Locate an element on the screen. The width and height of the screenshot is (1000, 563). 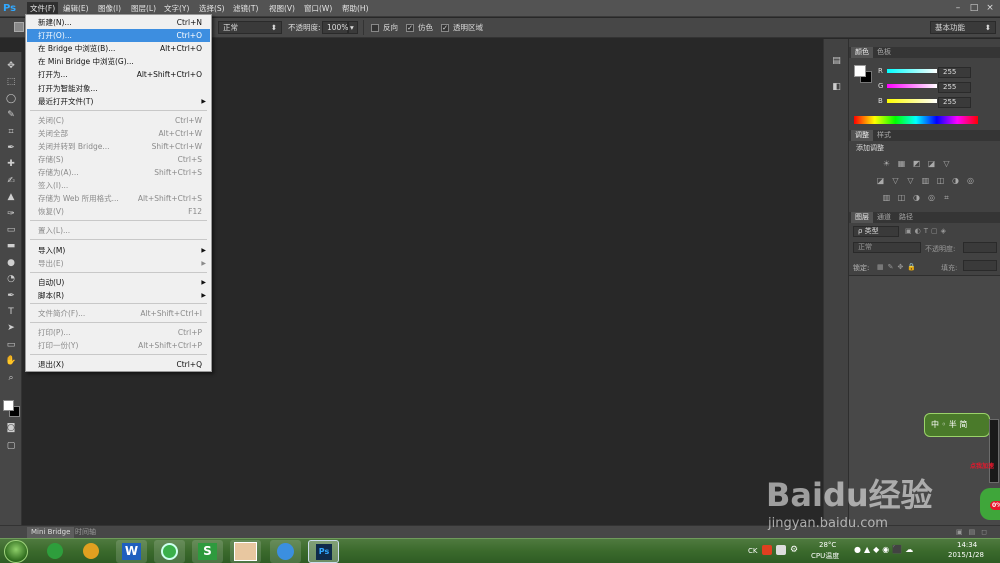
menu-9: 帮助(H) is located at coordinates (355, 8).